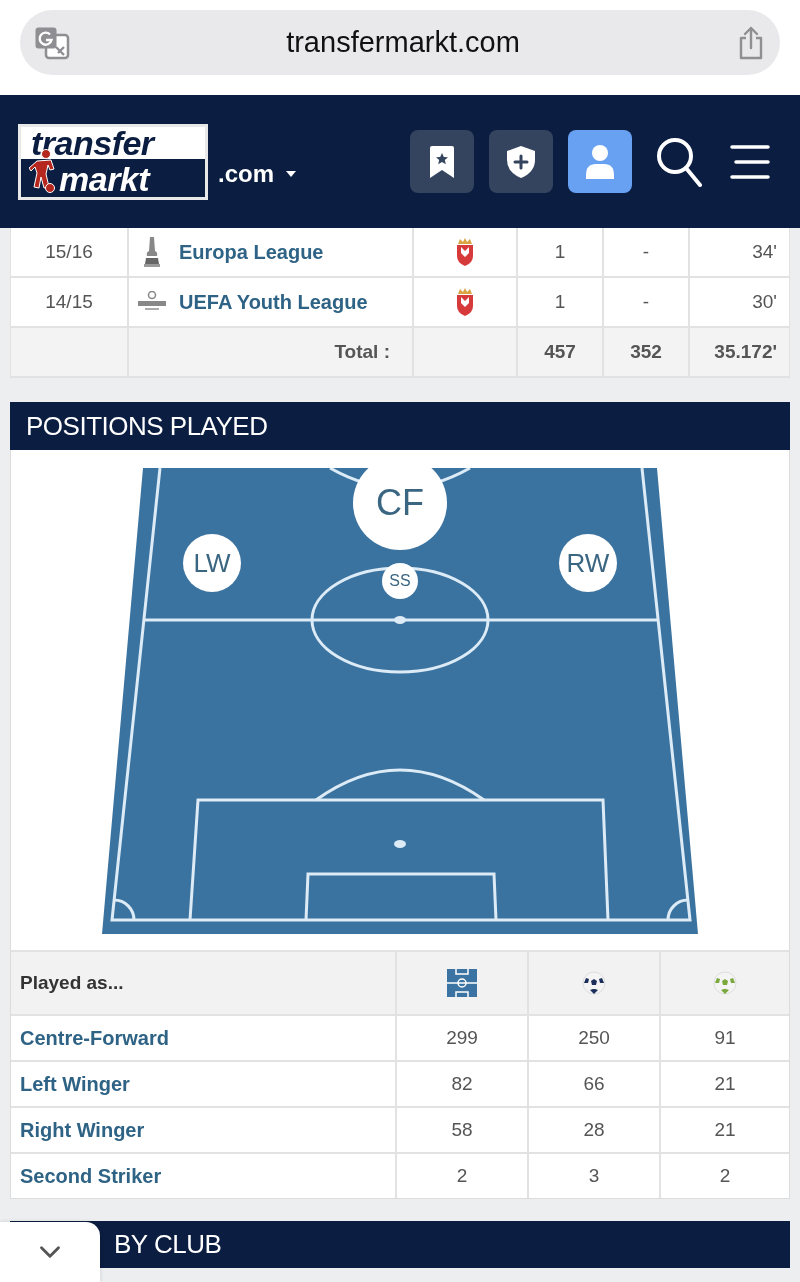  Describe the element at coordinates (152, 302) in the screenshot. I see `league-logo-icon` at that location.